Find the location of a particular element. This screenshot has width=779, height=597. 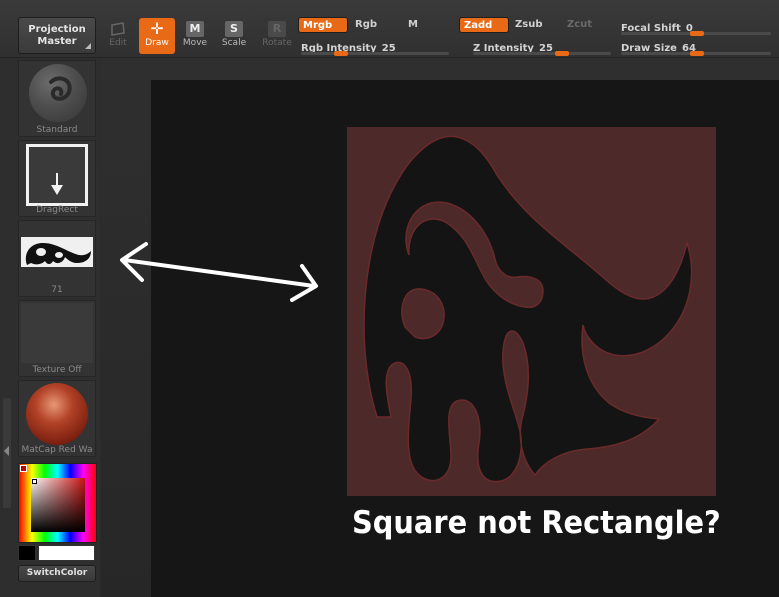

draw-button: ✛ Draw is located at coordinates (157, 36).